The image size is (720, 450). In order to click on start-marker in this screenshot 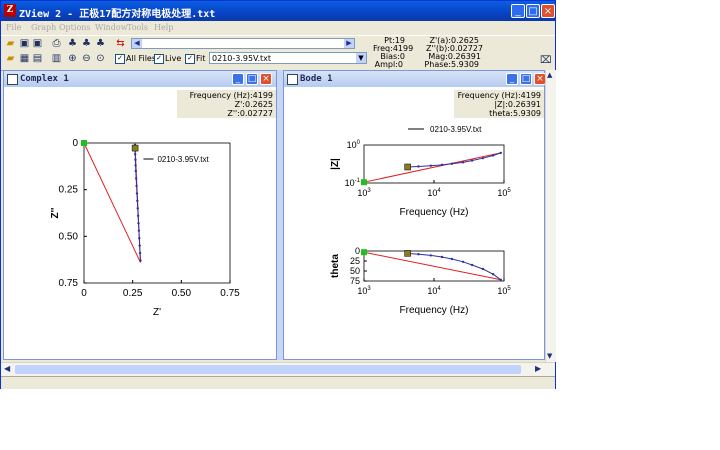, I will do `click(364, 182)`.